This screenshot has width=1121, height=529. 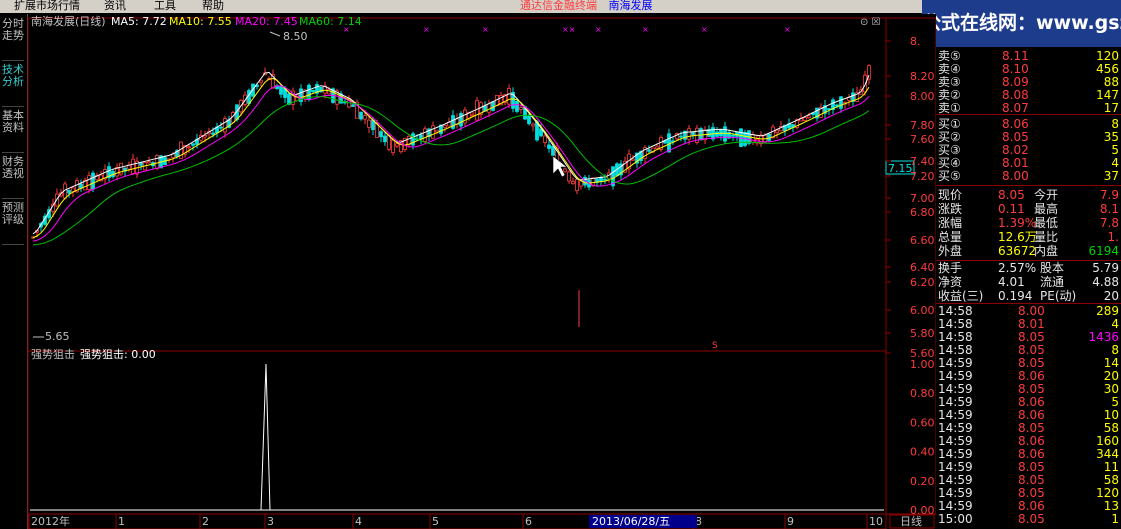 I want to click on fin-row: 收益(三) 0.194 PE(动) 20, so click(x=1028, y=296).